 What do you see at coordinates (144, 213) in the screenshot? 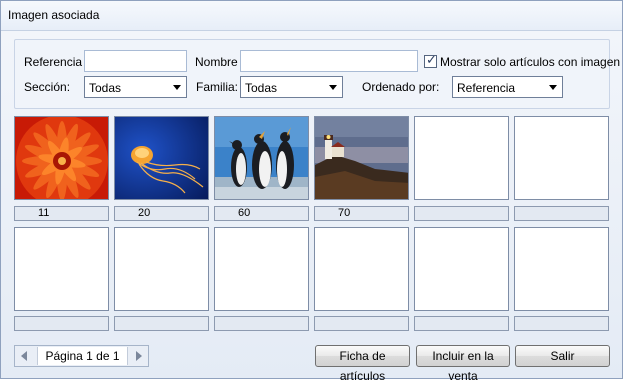
I see `tile-label-text: 20` at bounding box center [144, 213].